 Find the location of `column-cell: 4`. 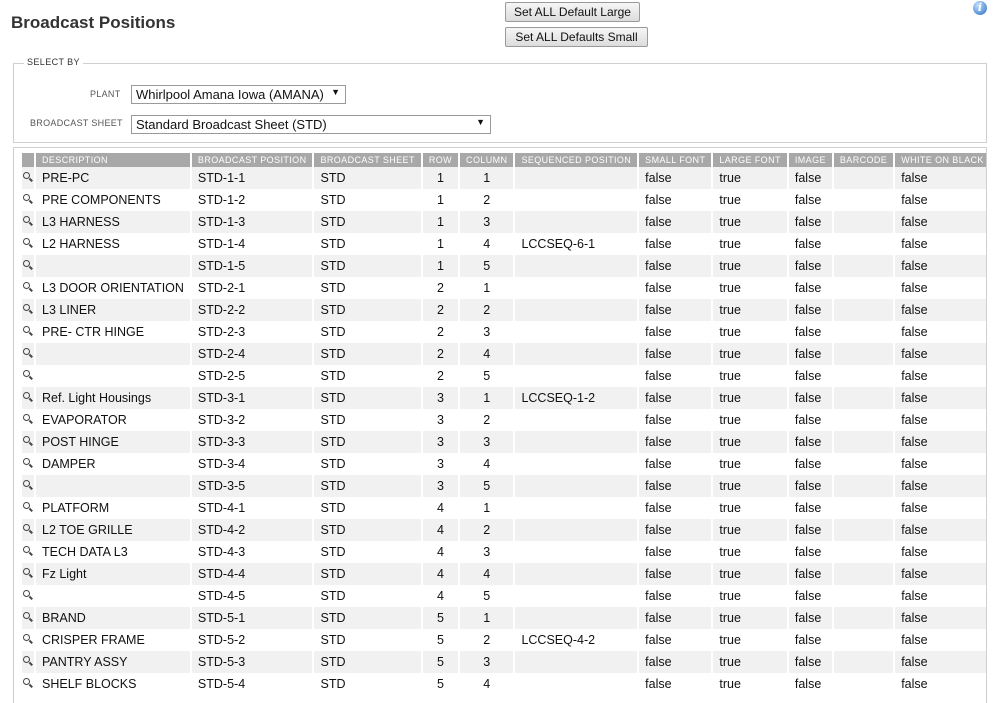

column-cell: 4 is located at coordinates (487, 244).